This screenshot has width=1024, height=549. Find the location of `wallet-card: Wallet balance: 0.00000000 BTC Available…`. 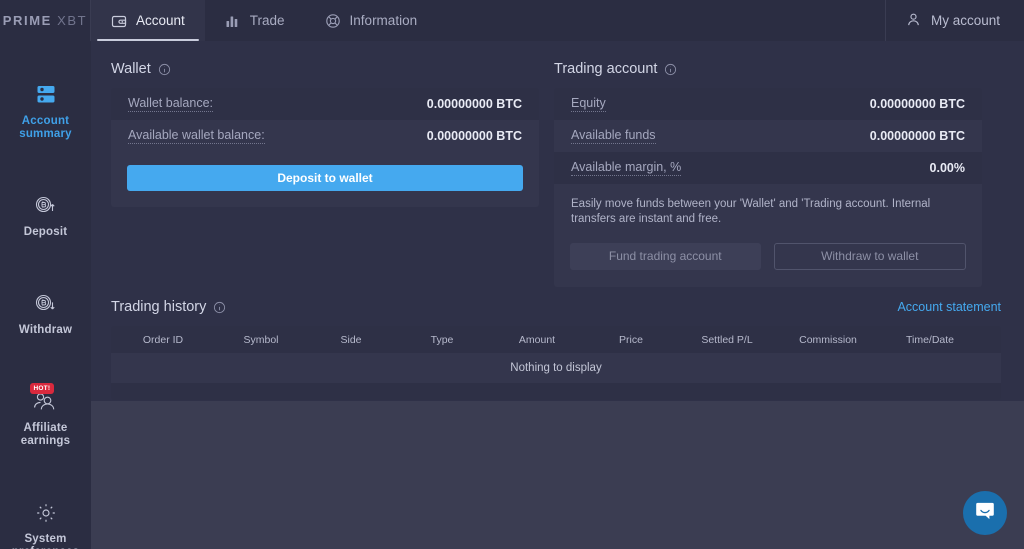

wallet-card: Wallet balance: 0.00000000 BTC Available… is located at coordinates (325, 147).